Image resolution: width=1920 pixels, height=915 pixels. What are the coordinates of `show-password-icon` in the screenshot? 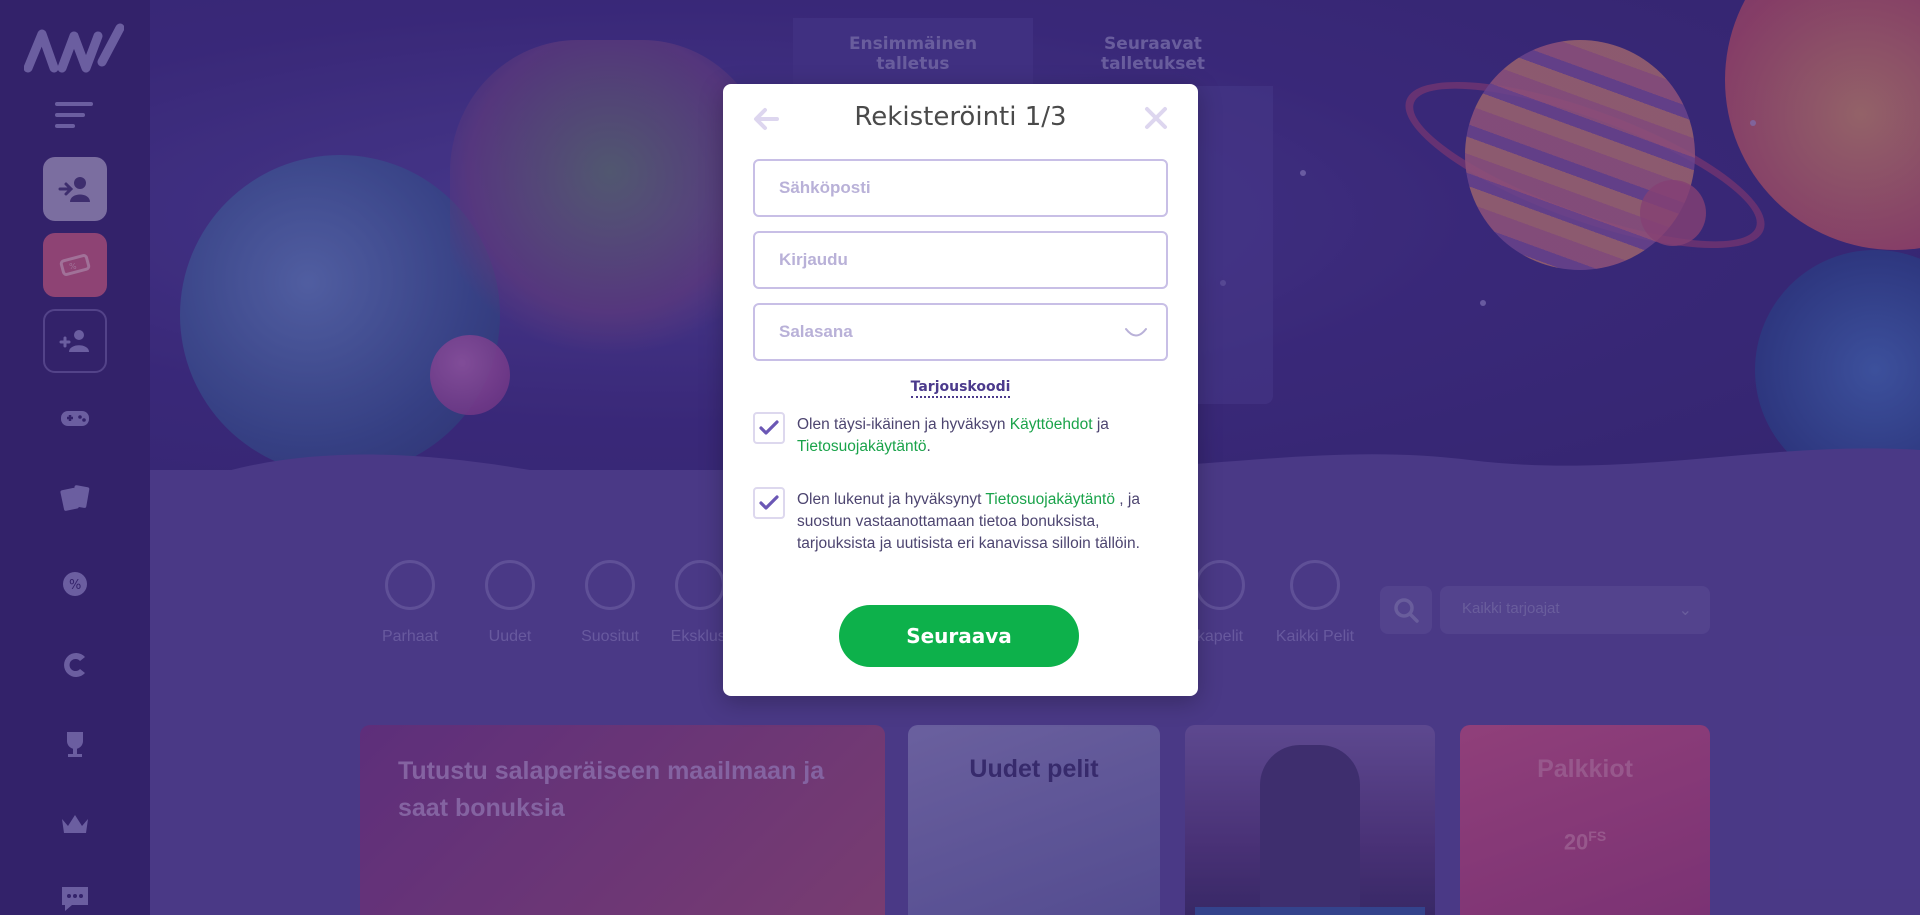 It's located at (1136, 333).